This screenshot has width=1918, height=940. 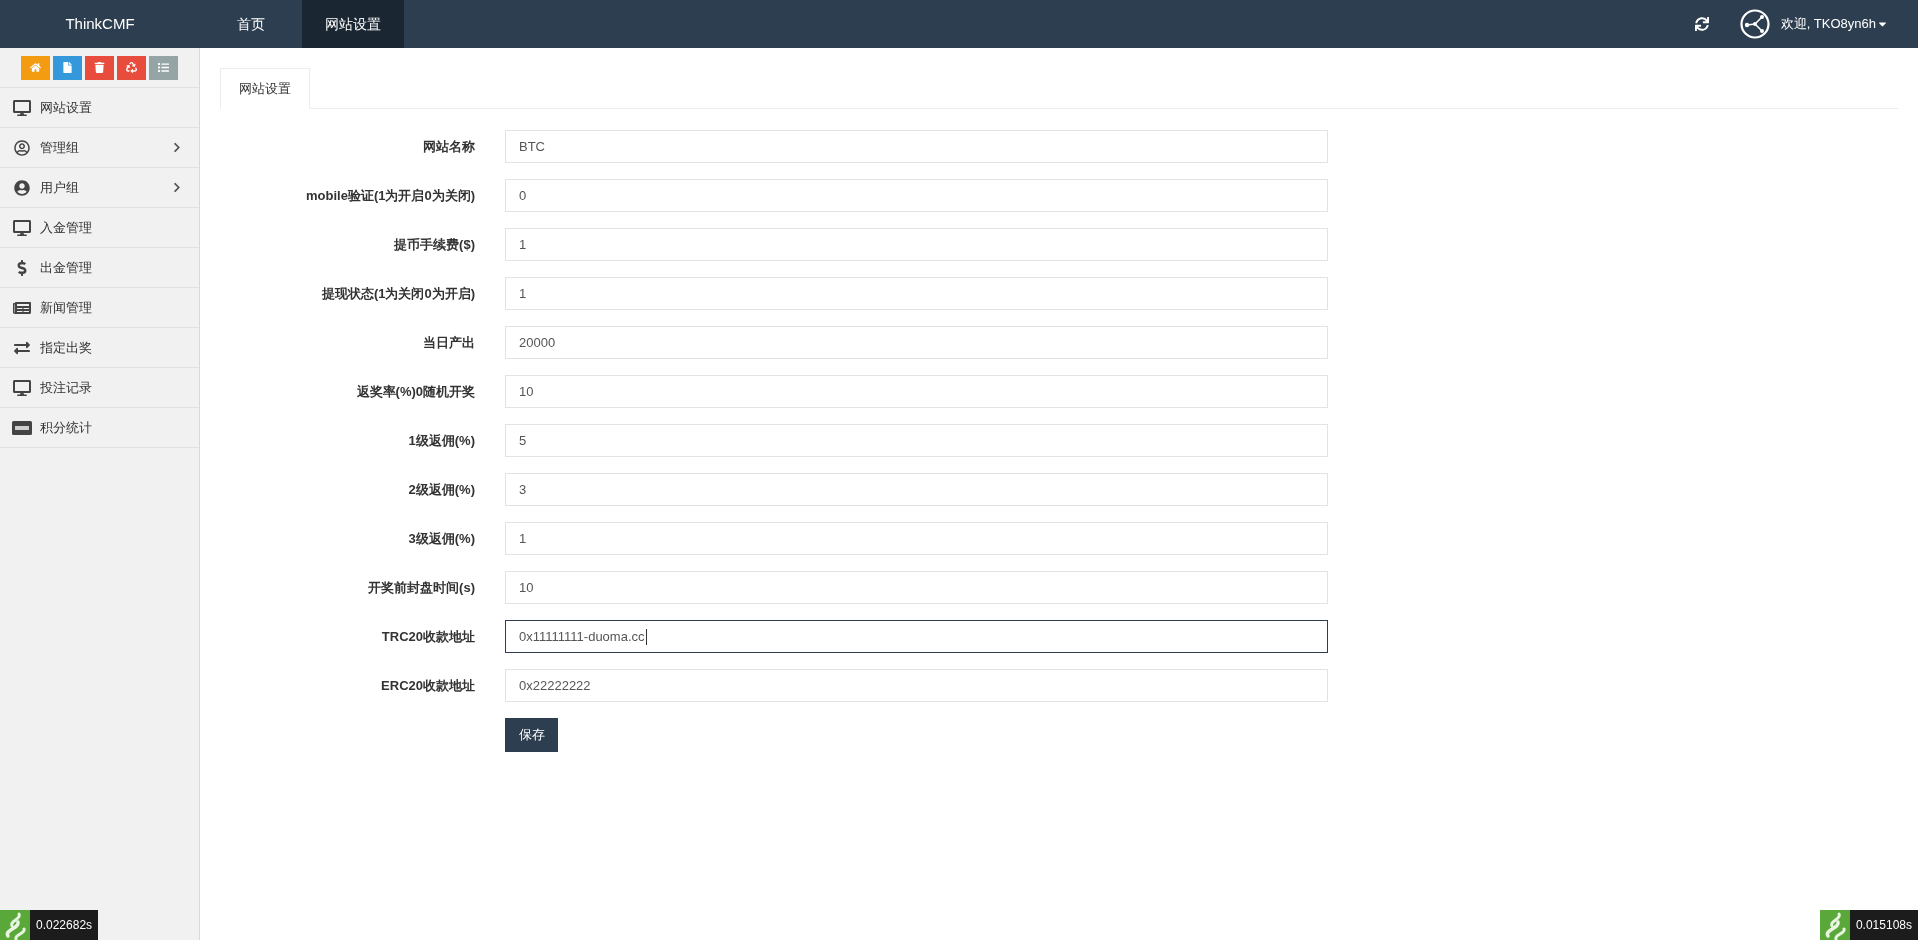 I want to click on field-label: 开奖前封盘时间(s), so click(x=421, y=587).